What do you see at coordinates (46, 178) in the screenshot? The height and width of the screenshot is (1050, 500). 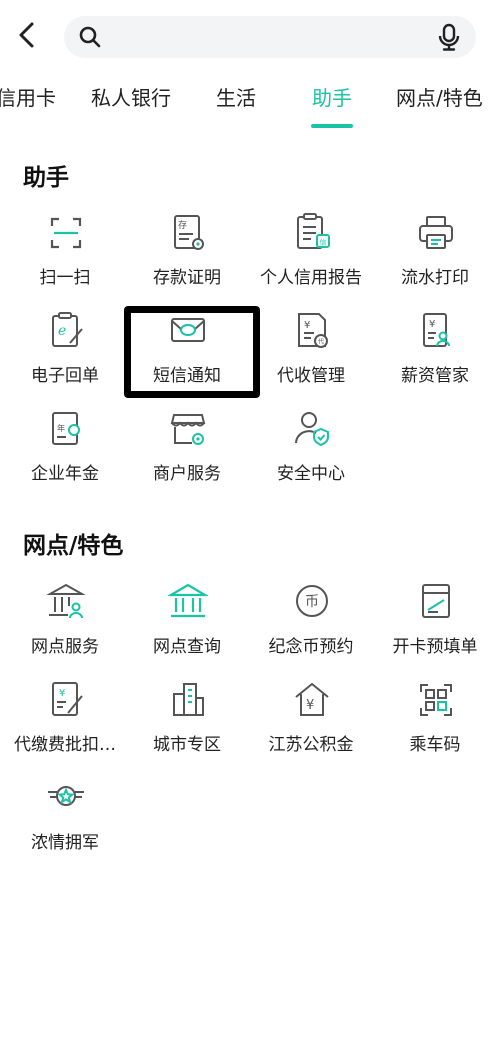 I see `section-title-assistant: 助手` at bounding box center [46, 178].